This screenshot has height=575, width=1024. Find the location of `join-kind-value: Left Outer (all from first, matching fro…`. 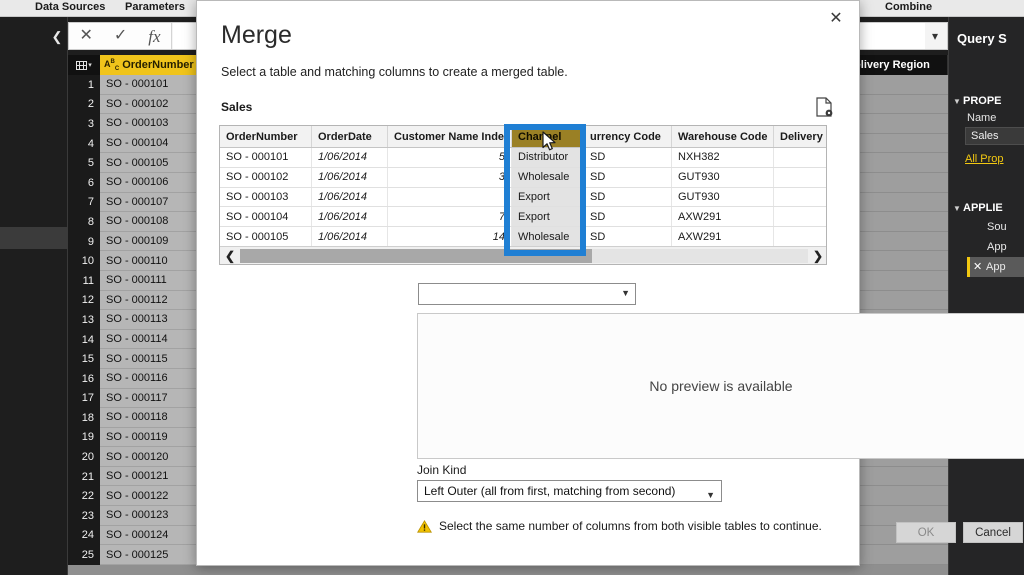

join-kind-value: Left Outer (all from first, matching fro… is located at coordinates (550, 491).